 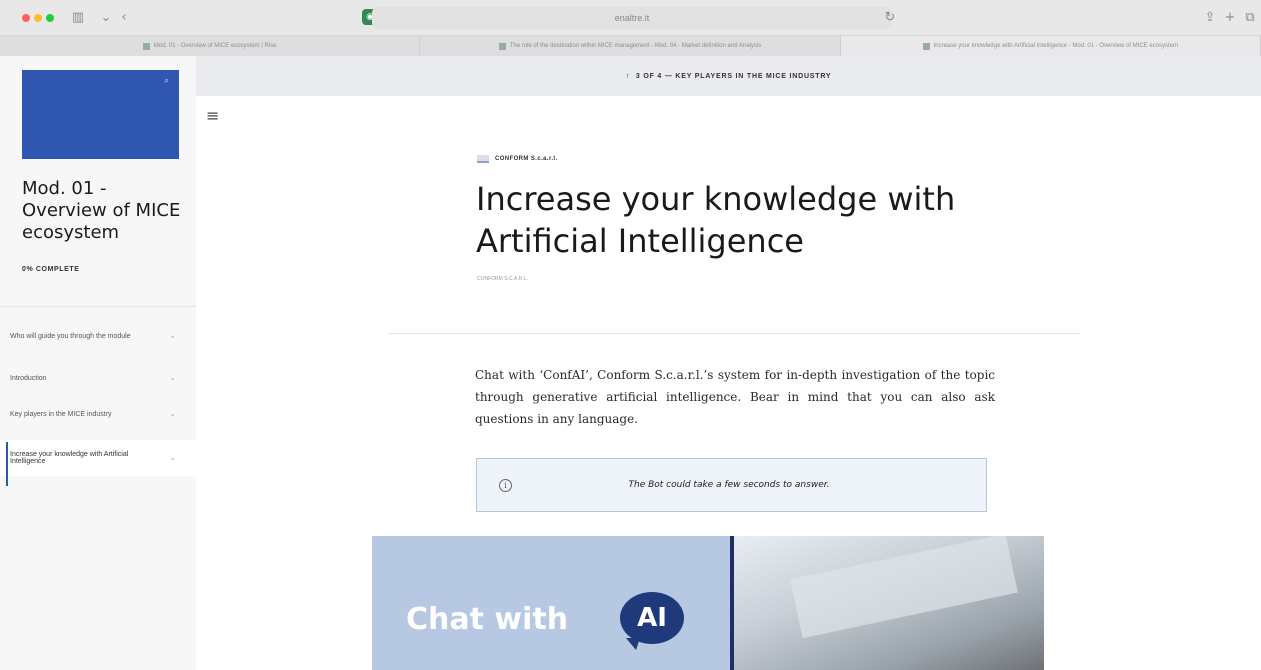 I want to click on address-bar: enaltre.it, so click(x=632, y=18).